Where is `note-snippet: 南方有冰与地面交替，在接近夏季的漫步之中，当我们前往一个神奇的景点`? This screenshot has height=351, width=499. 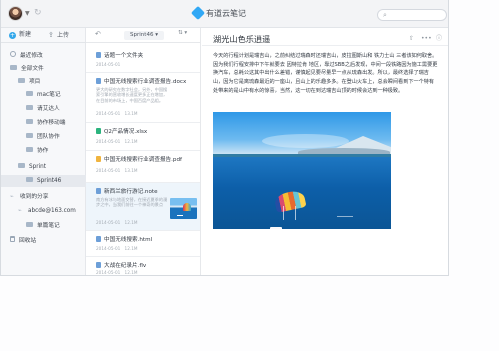 note-snippet: 南方有冰与地面交替，在接近夏季的漫步之中，当我们前往一个神奇的景点 is located at coordinates (132, 202).